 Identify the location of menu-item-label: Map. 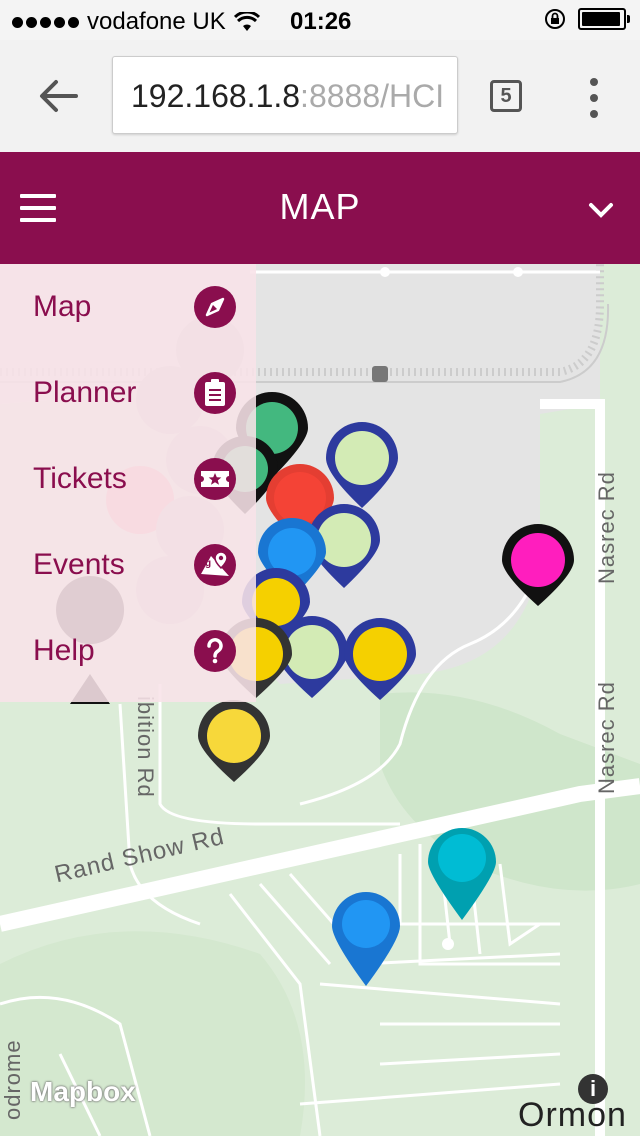
(62, 306).